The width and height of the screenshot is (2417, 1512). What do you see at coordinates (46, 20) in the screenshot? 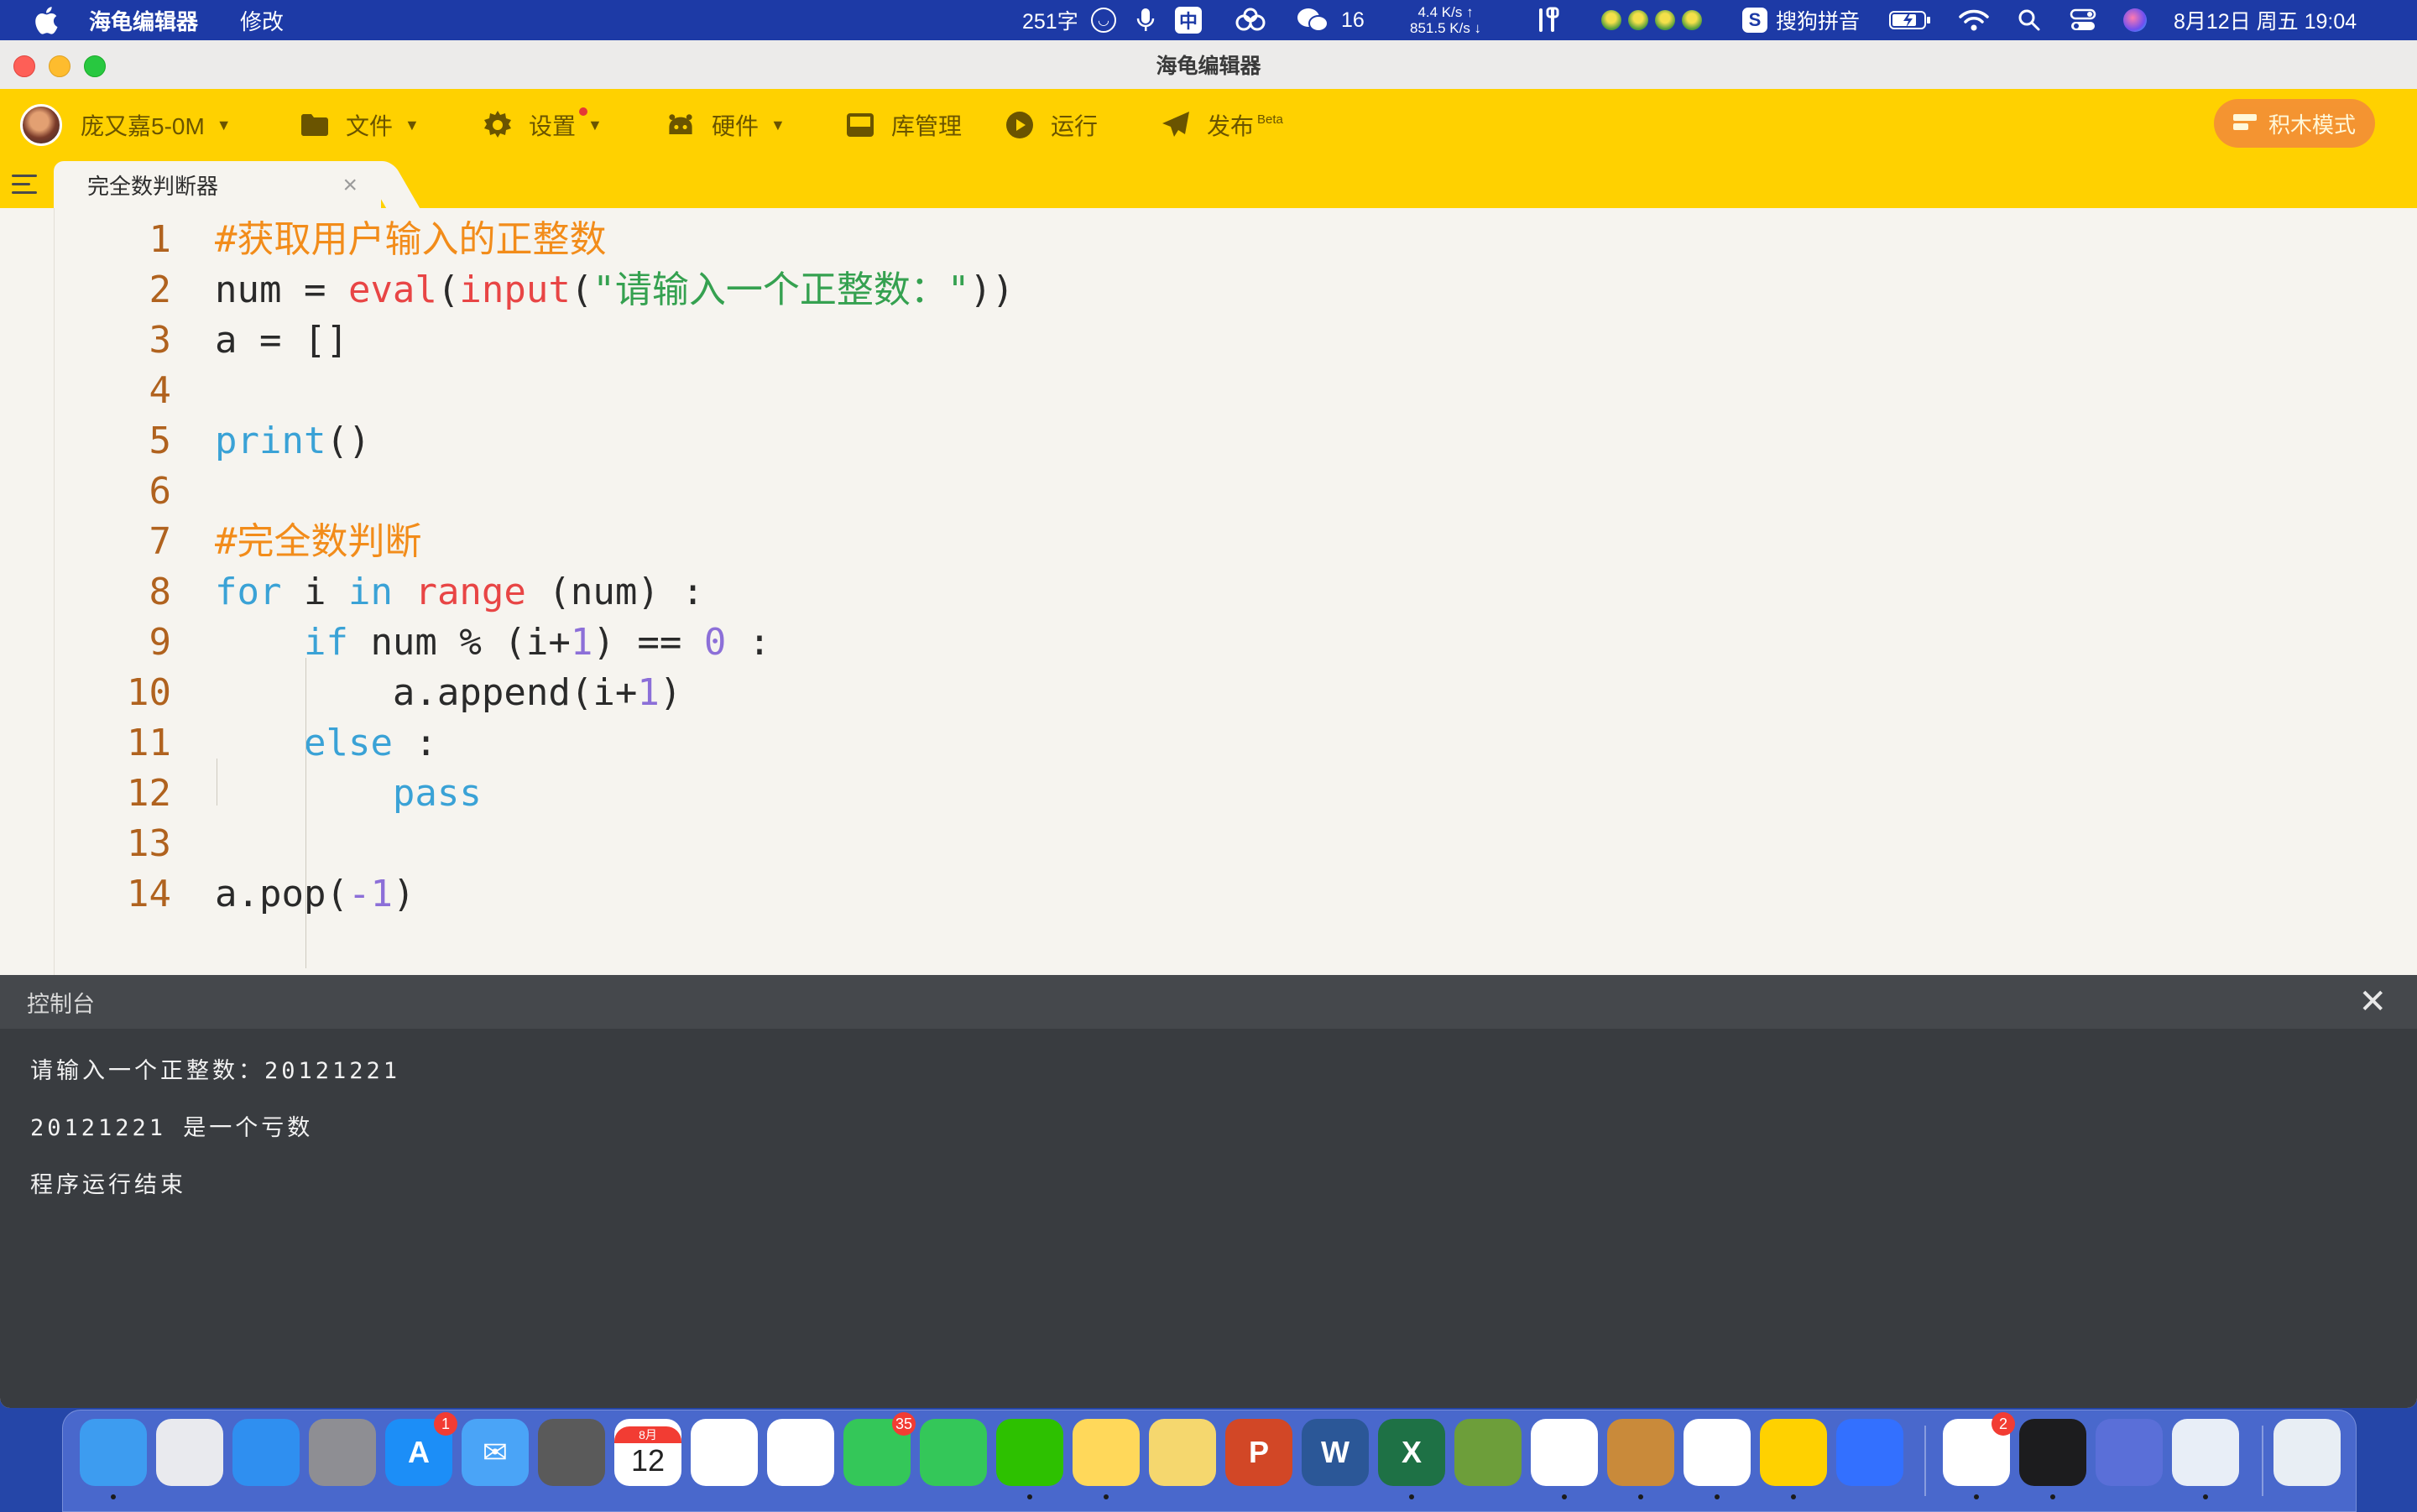
I see `apple-icon` at bounding box center [46, 20].